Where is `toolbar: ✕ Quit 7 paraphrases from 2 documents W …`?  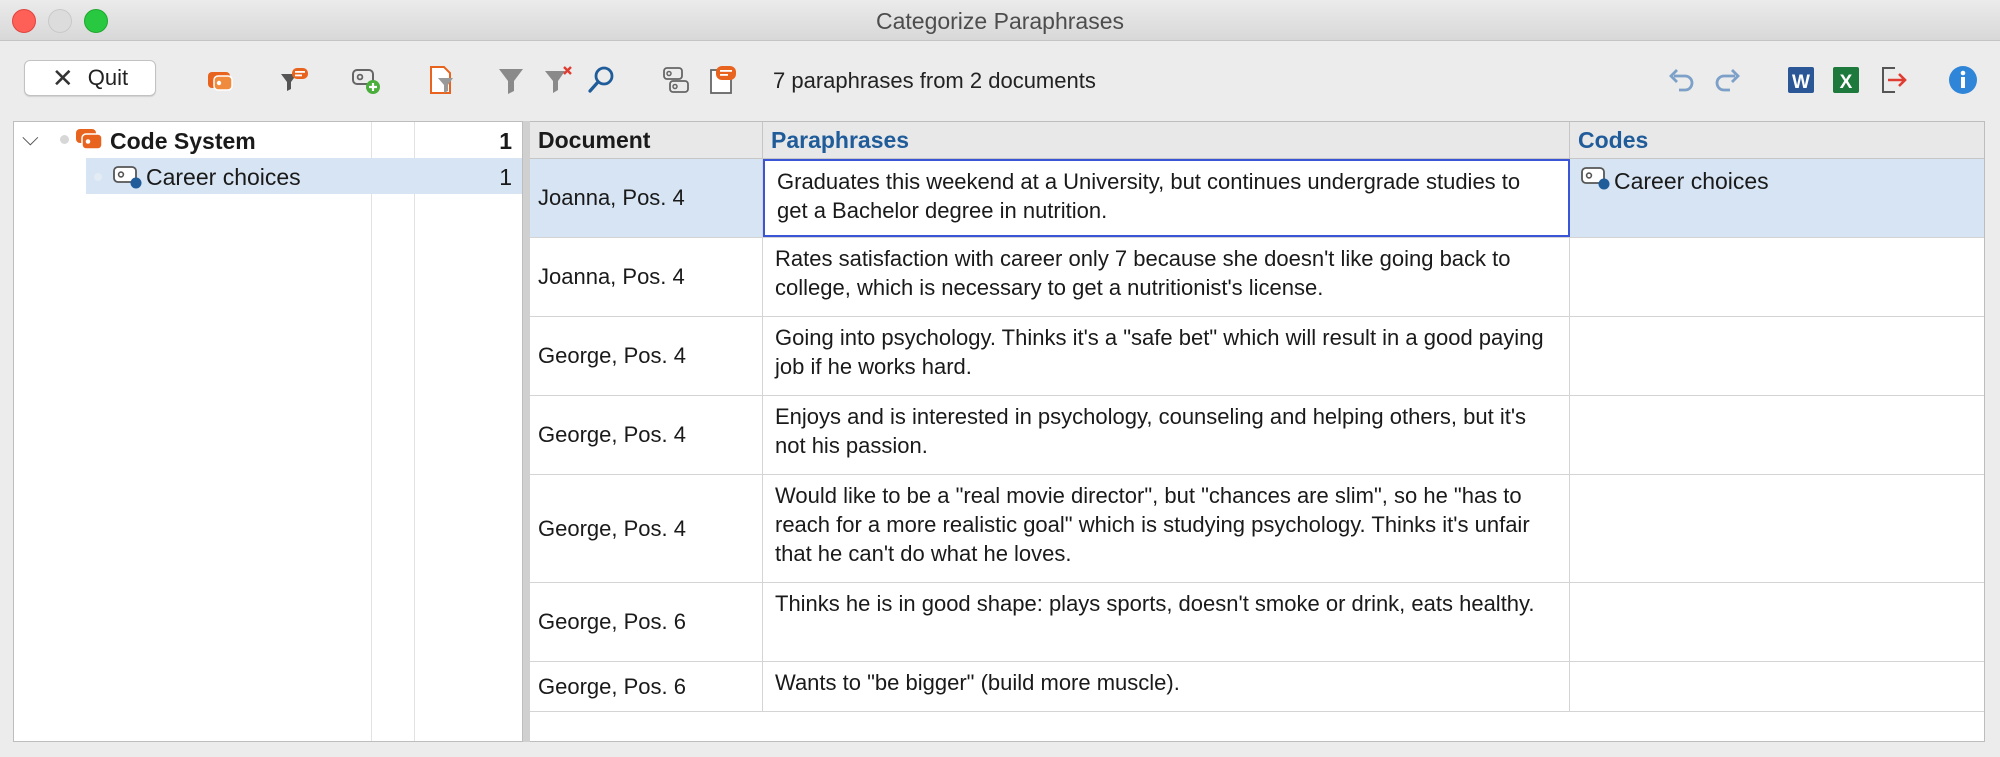 toolbar: ✕ Quit 7 paraphrases from 2 documents W … is located at coordinates (1000, 80).